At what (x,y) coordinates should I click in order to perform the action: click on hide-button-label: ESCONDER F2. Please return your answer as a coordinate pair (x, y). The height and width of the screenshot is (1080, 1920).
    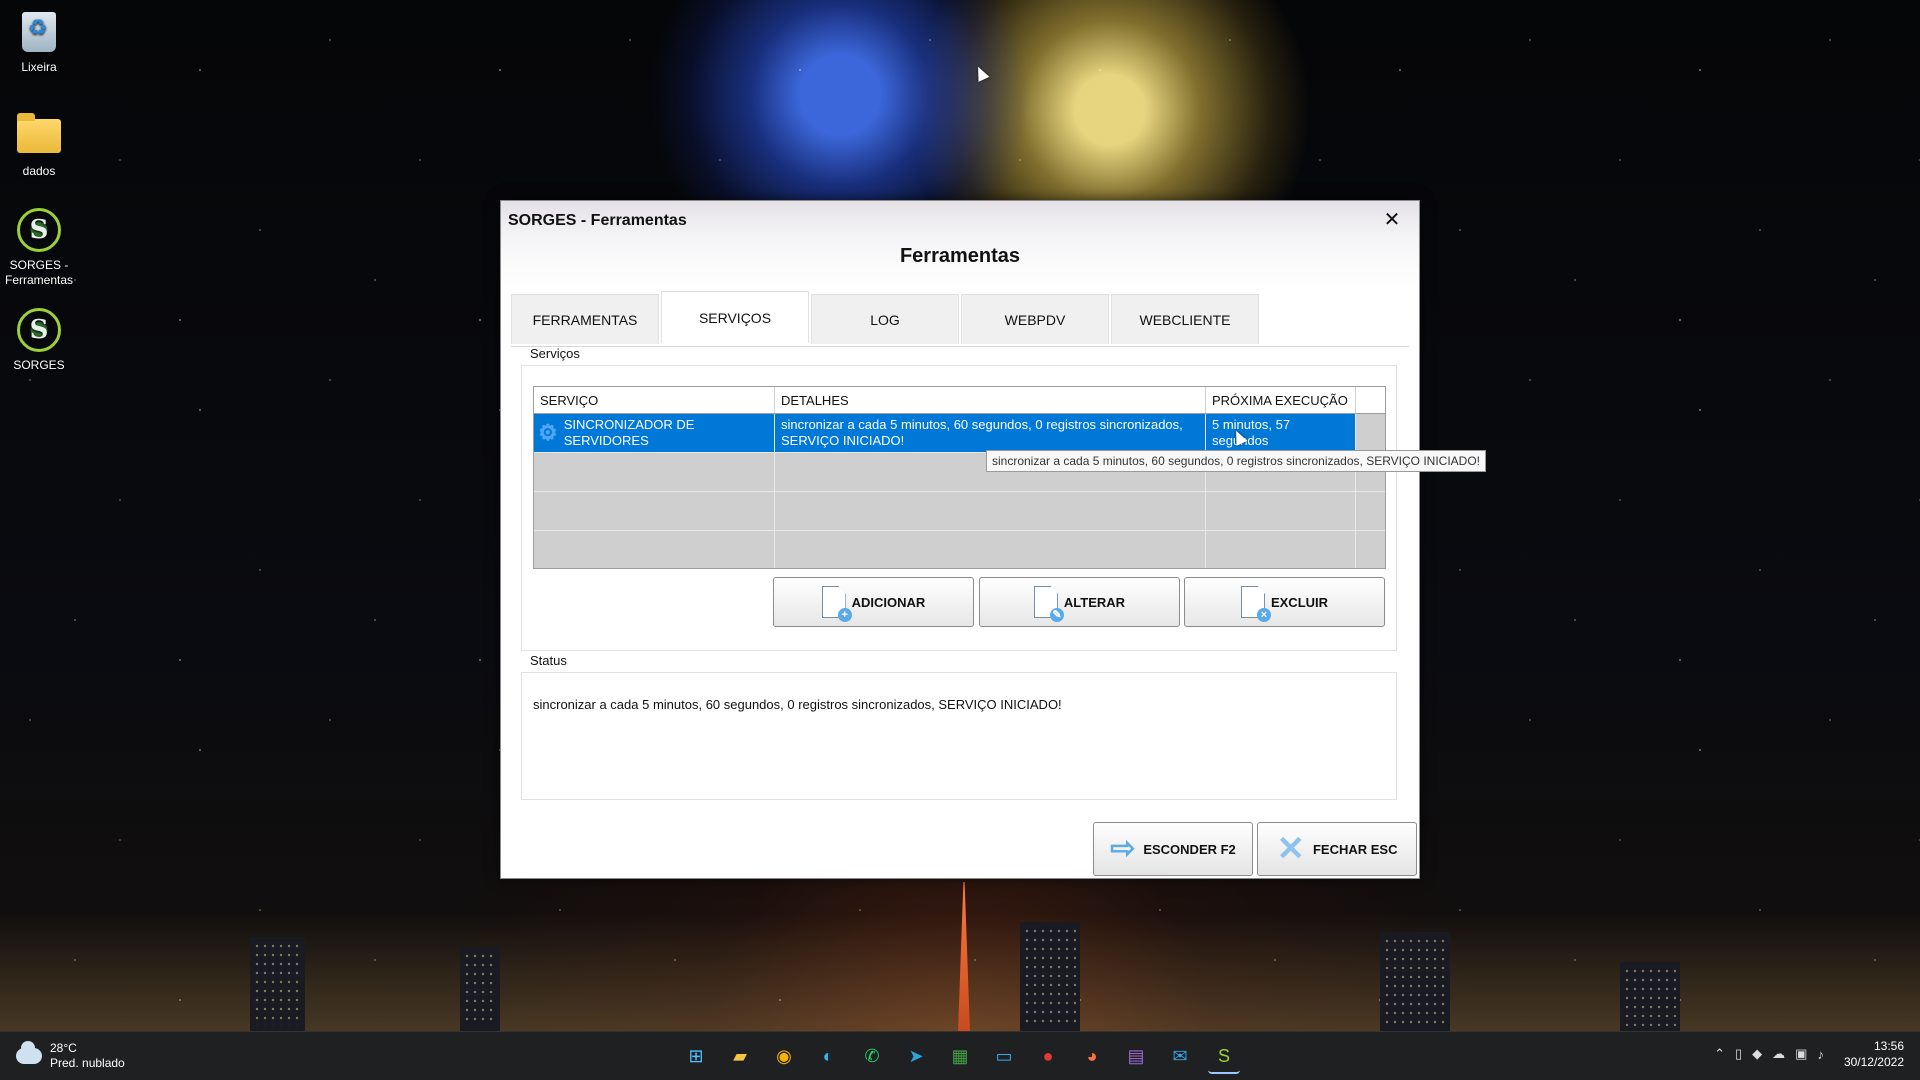
    Looking at the image, I should click on (1189, 849).